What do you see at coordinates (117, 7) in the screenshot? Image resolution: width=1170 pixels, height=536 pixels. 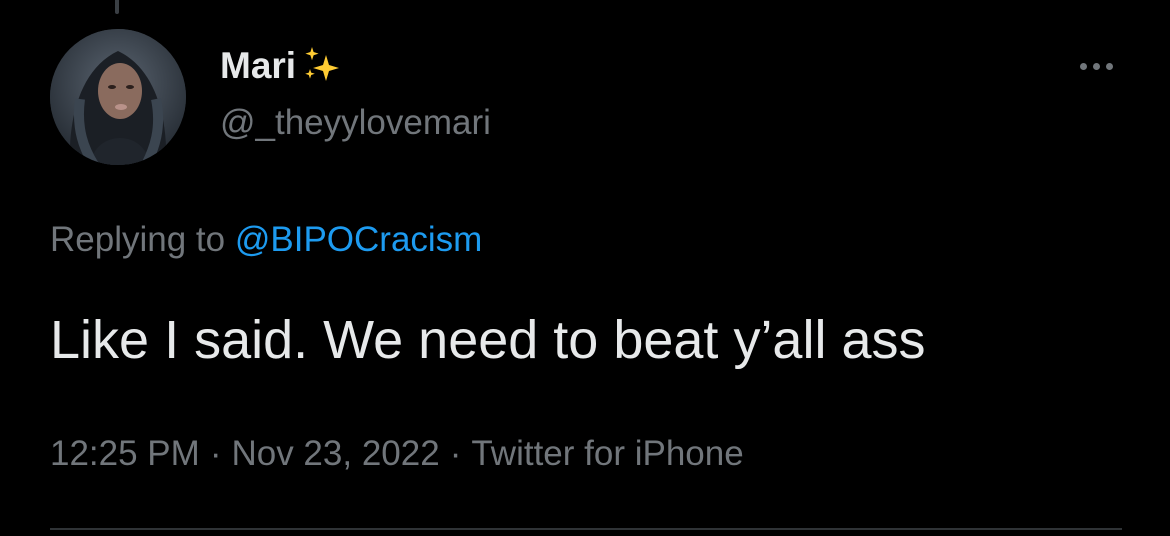 I see `thread-connector-line` at bounding box center [117, 7].